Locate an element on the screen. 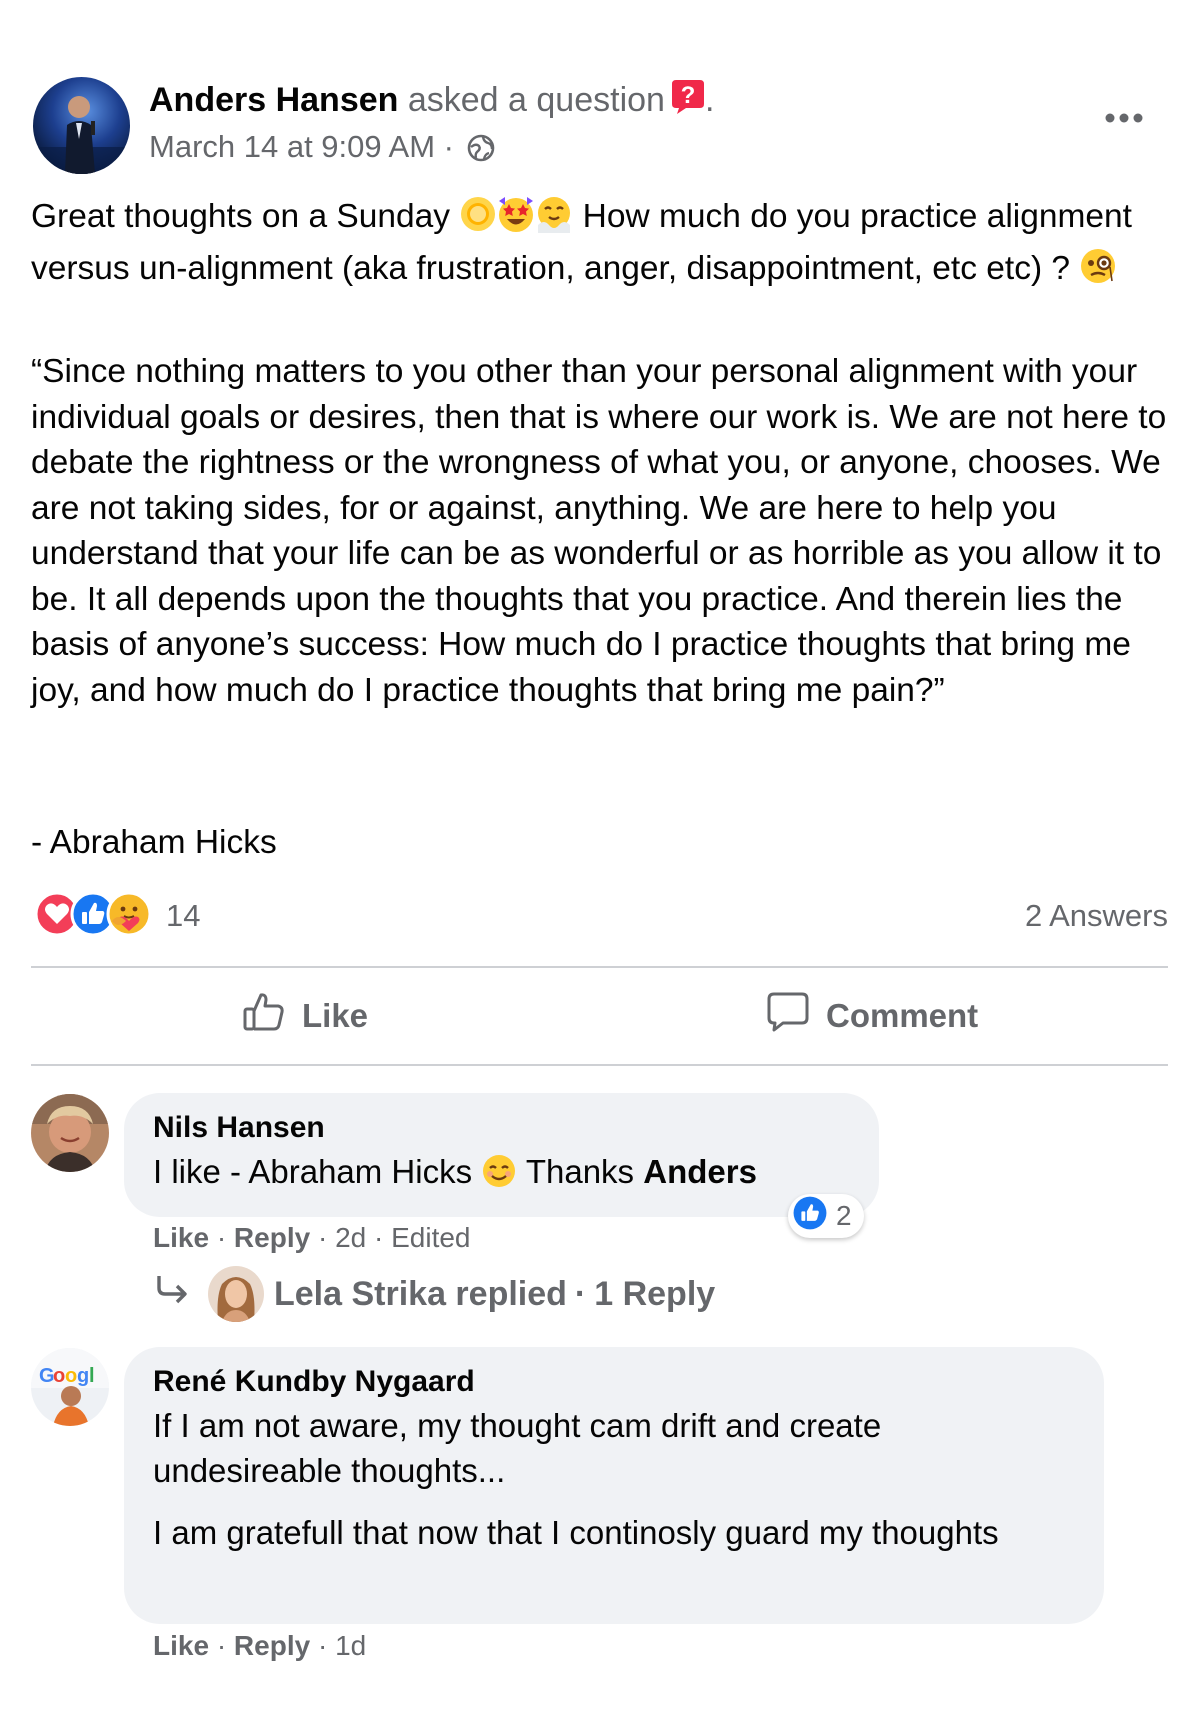  face-with-steam-emoji is located at coordinates (554, 220).